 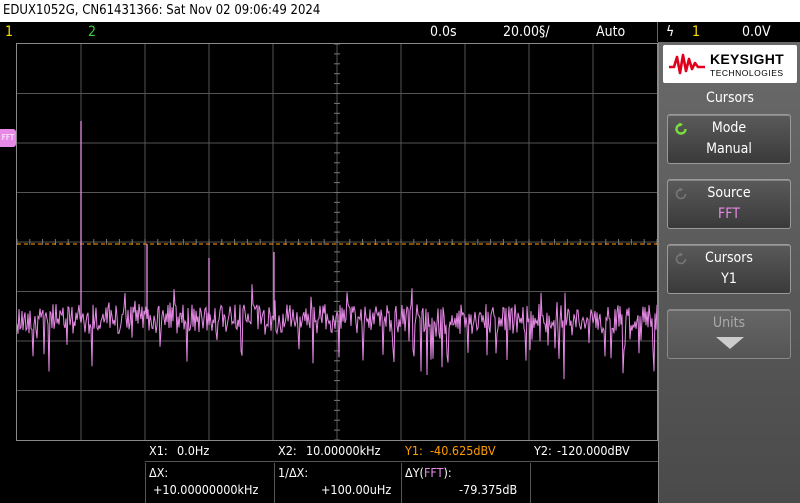 What do you see at coordinates (729, 149) in the screenshot?
I see `mode-value: Manual` at bounding box center [729, 149].